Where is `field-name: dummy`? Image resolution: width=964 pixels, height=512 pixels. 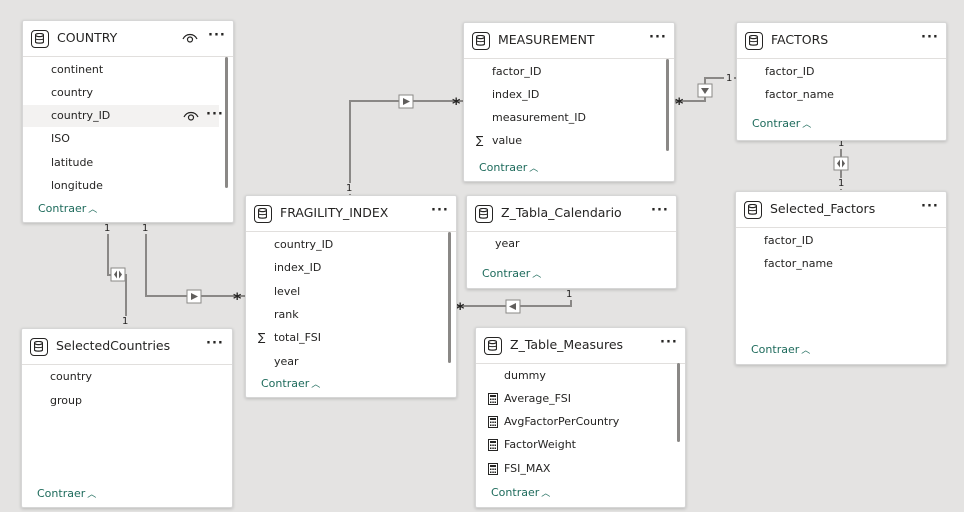 field-name: dummy is located at coordinates (525, 375).